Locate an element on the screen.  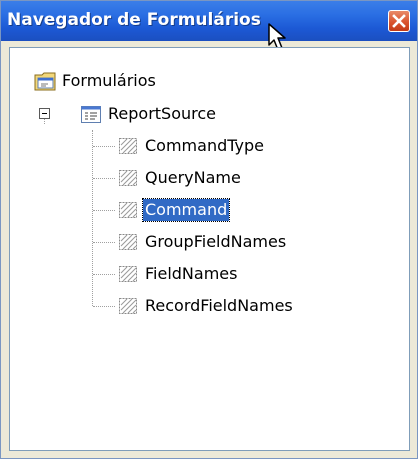
form-icon is located at coordinates (91, 114).